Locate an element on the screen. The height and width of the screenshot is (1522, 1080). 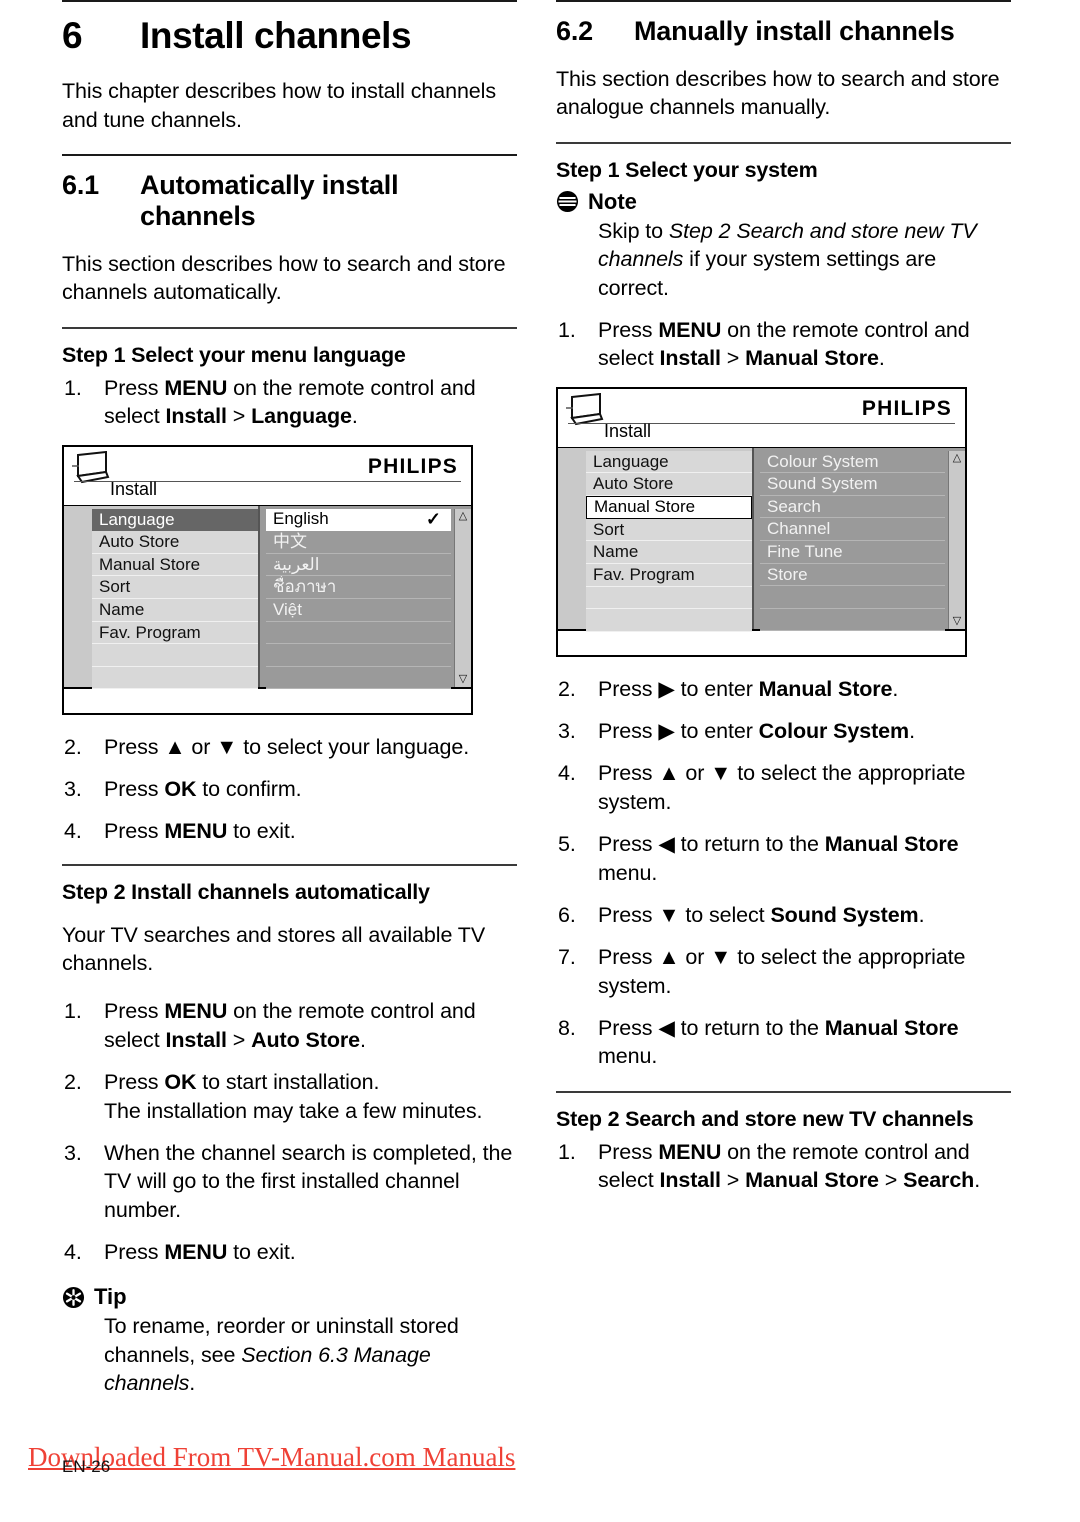
osd-menu-item: Search is located at coordinates (852, 507).